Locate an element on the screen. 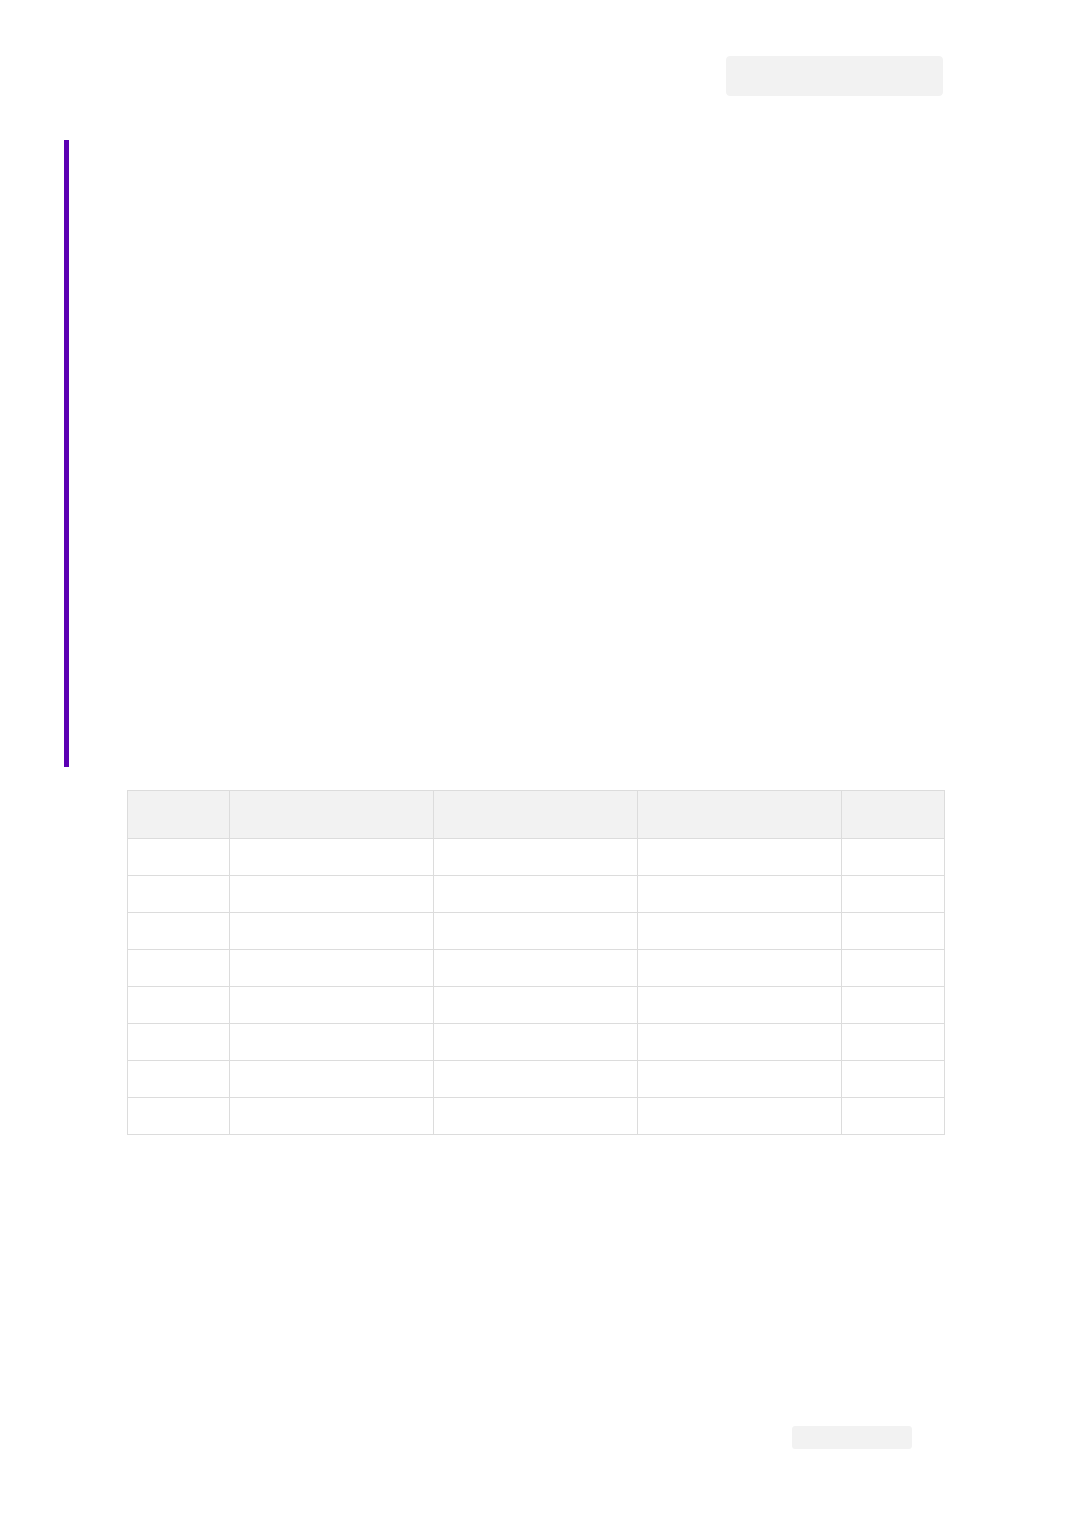 The width and height of the screenshot is (1071, 1513). accent-bar is located at coordinates (66, 453).